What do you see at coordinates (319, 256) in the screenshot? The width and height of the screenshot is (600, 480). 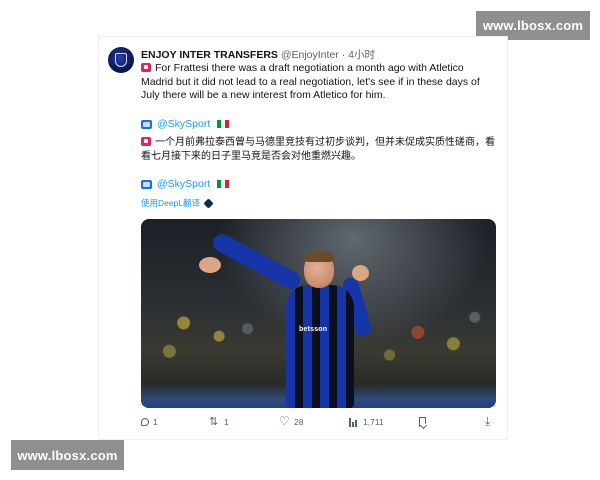 I see `player-hair` at bounding box center [319, 256].